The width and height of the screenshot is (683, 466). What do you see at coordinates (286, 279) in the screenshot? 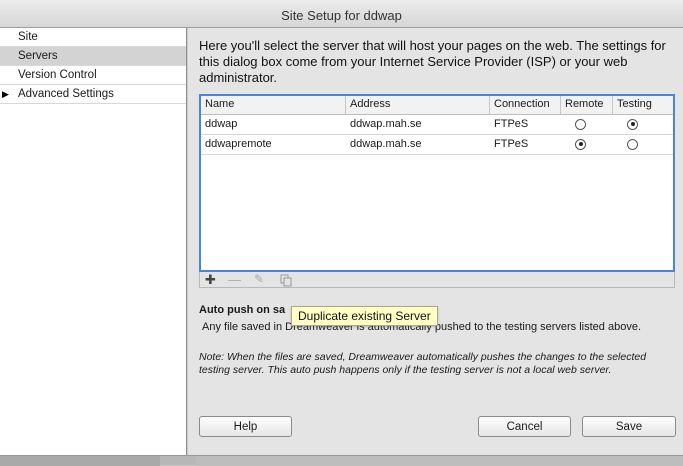
I see `duplicate-icon` at bounding box center [286, 279].